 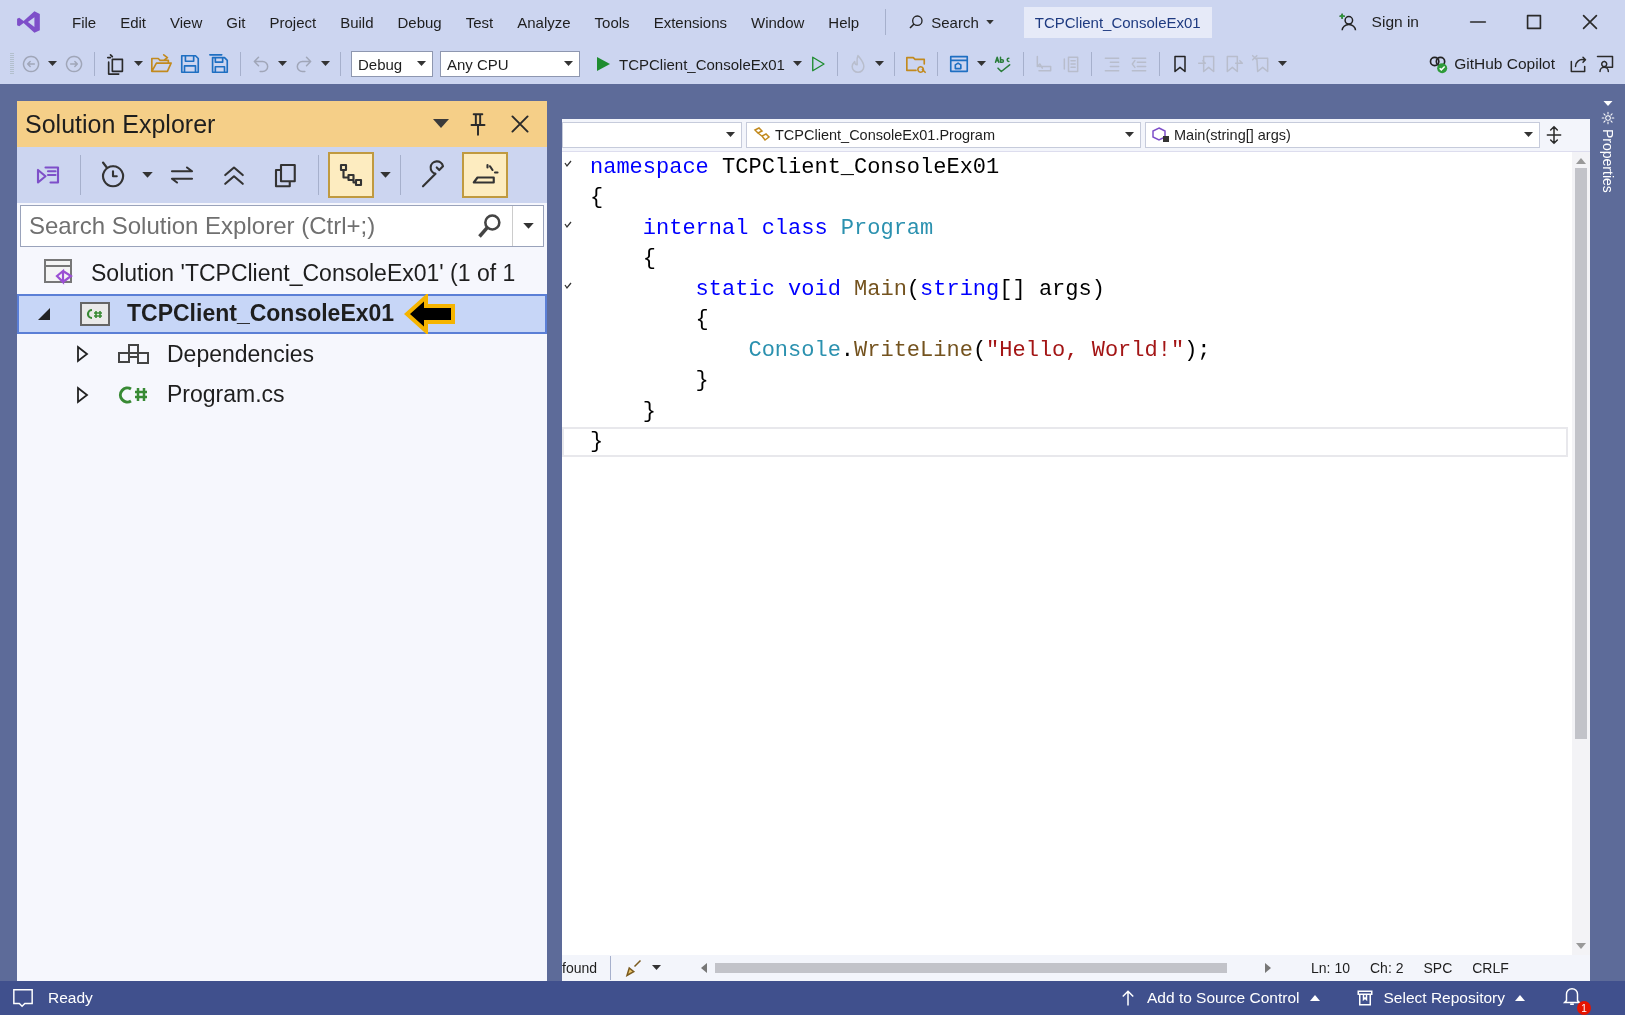 I want to click on start-button: TCPClient_ConsoleEx01, so click(x=698, y=64).